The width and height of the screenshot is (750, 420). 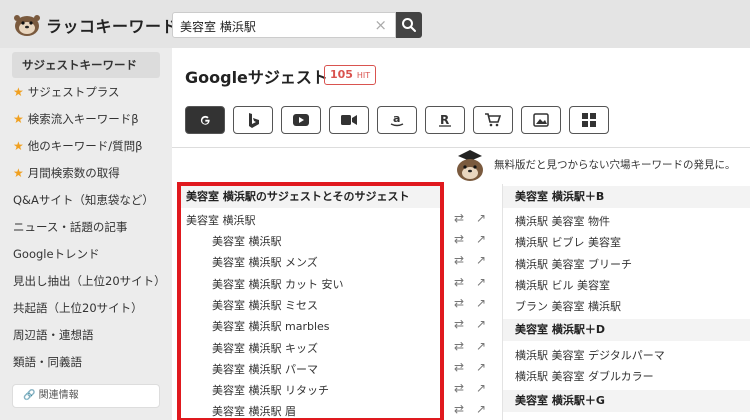 What do you see at coordinates (218, 26) in the screenshot?
I see `search-input-value: 美容室 横浜駅` at bounding box center [218, 26].